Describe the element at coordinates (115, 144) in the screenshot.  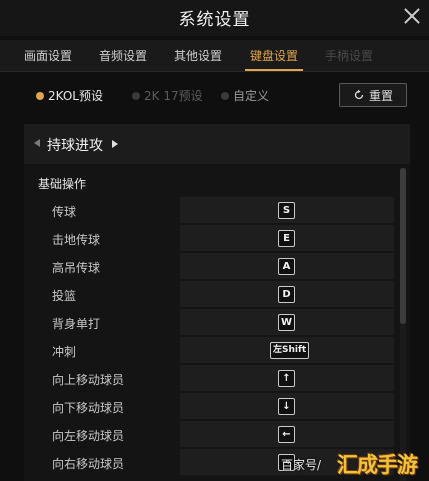
I see `next-category-icon` at that location.